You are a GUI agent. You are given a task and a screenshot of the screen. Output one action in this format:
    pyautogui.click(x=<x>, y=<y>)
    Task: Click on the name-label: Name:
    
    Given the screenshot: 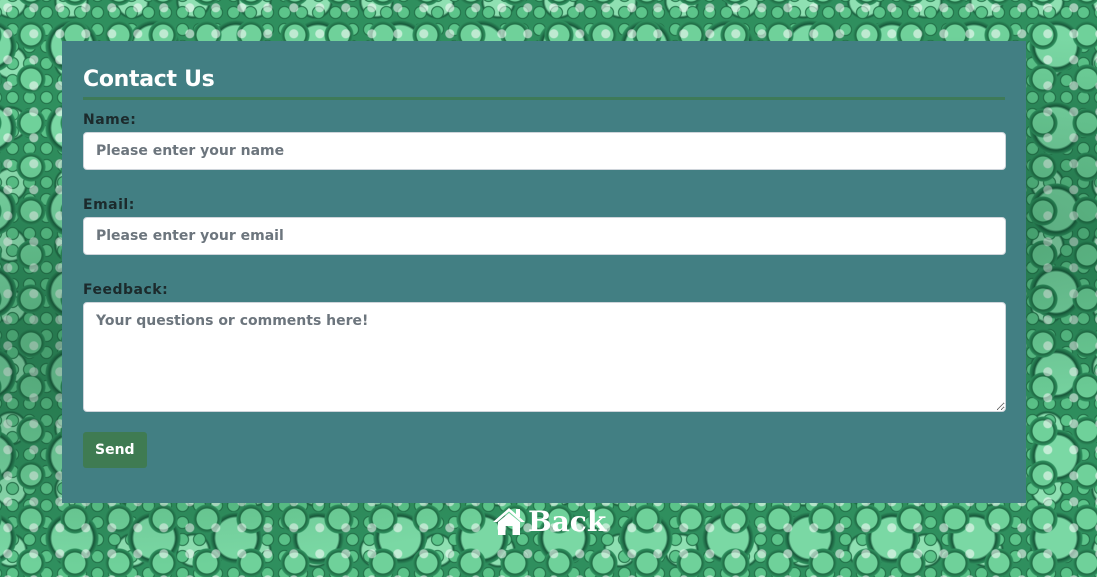 What is the action you would take?
    pyautogui.click(x=110, y=120)
    